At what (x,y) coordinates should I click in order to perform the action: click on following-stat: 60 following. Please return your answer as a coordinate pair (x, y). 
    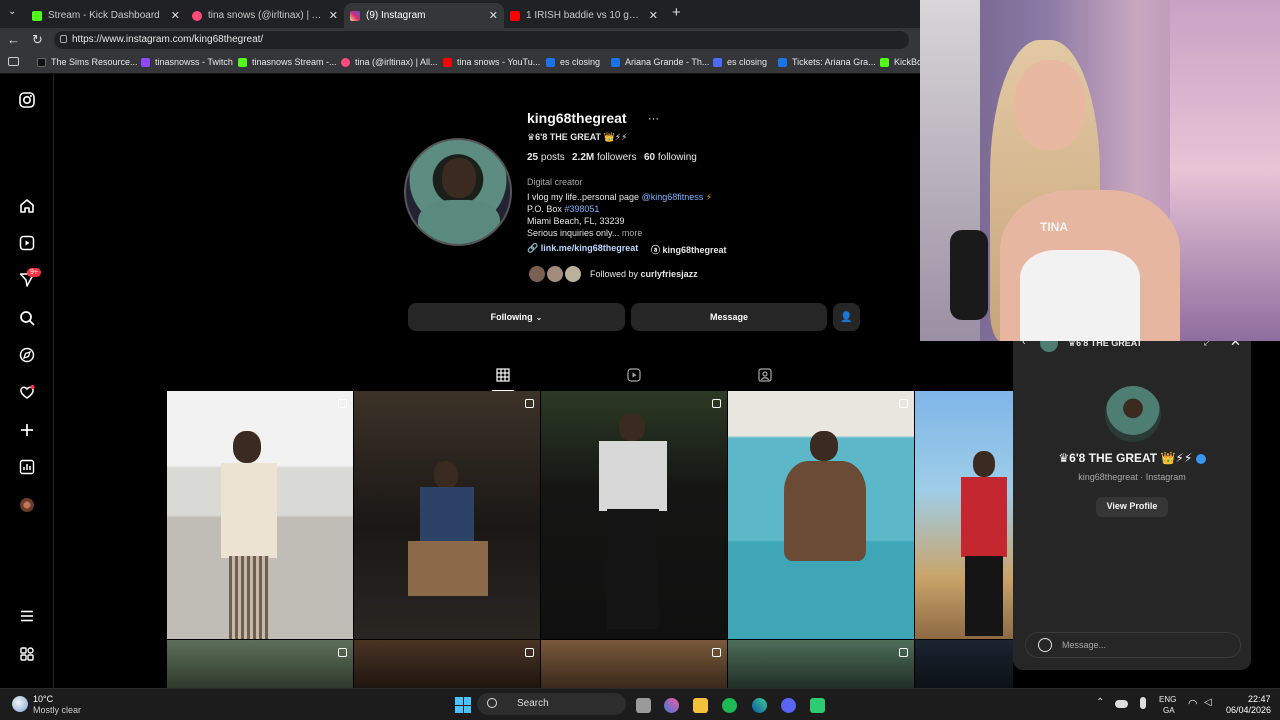
    Looking at the image, I should click on (670, 157).